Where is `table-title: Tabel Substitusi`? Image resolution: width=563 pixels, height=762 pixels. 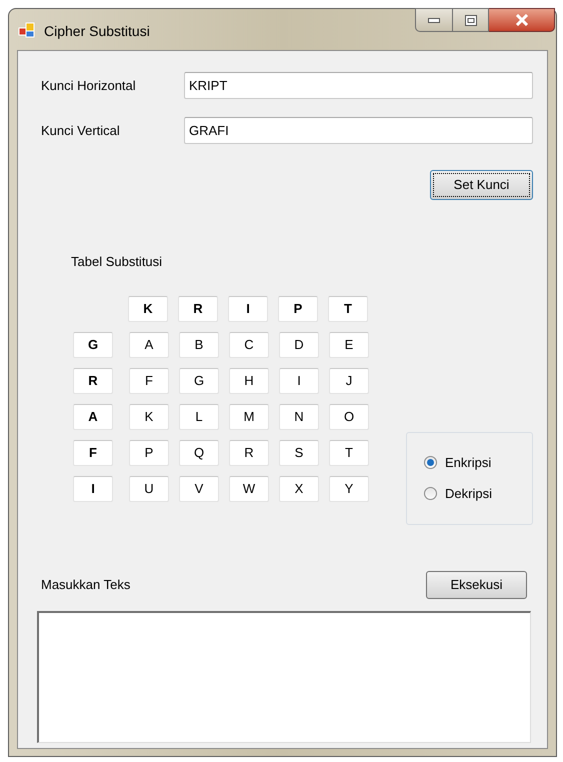
table-title: Tabel Substitusi is located at coordinates (116, 262).